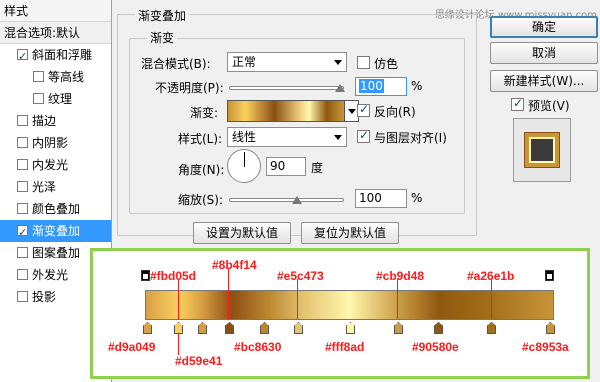  What do you see at coordinates (345, 347) in the screenshot?
I see `hex-label-bottom: #fff8ad` at bounding box center [345, 347].